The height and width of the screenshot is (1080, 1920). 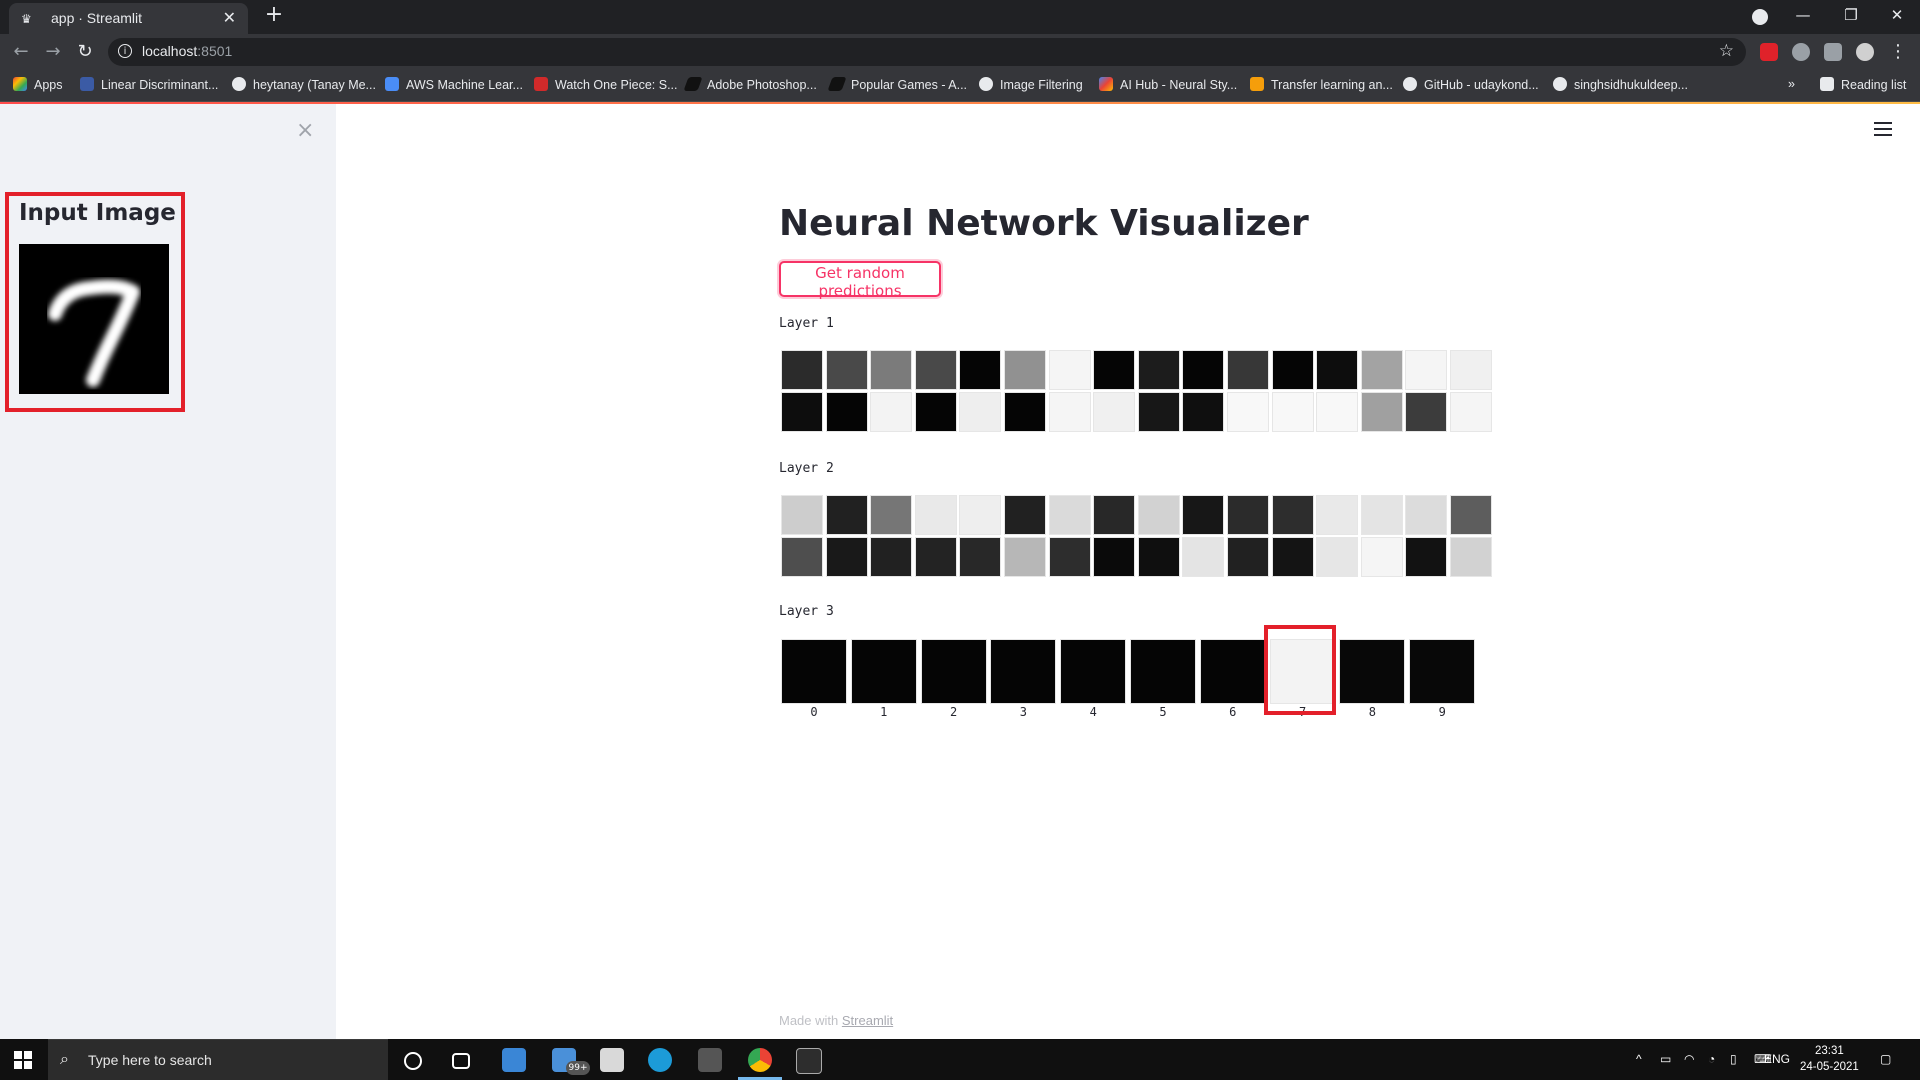 I want to click on taskbar-search-box: ⌕ Type here to search, so click(x=218, y=1059).